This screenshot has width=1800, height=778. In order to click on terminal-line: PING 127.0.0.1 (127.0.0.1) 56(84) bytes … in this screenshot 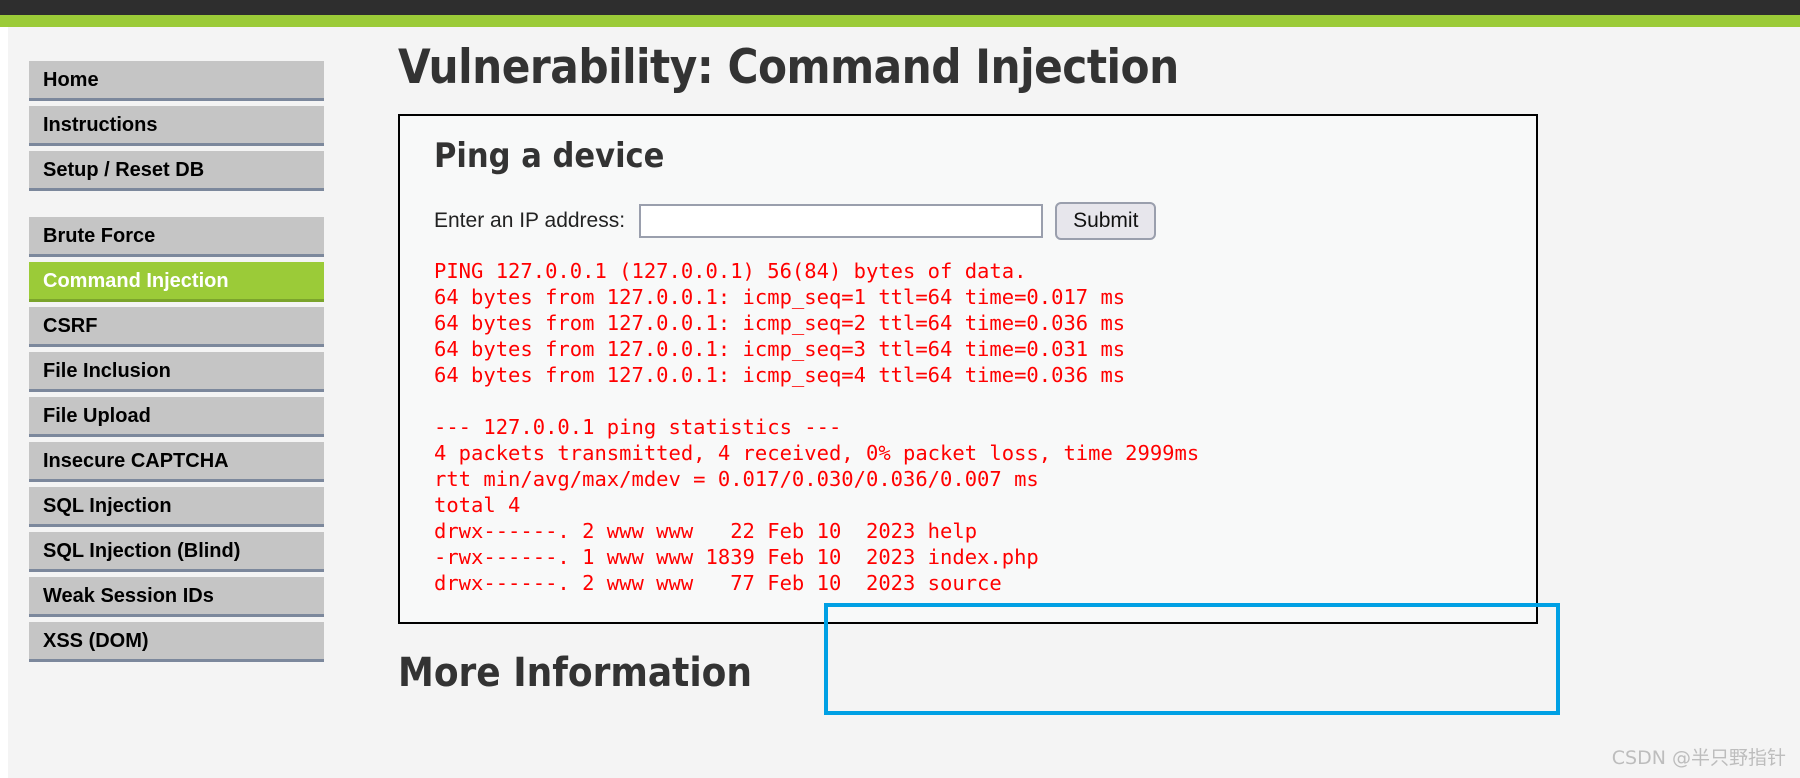, I will do `click(730, 271)`.